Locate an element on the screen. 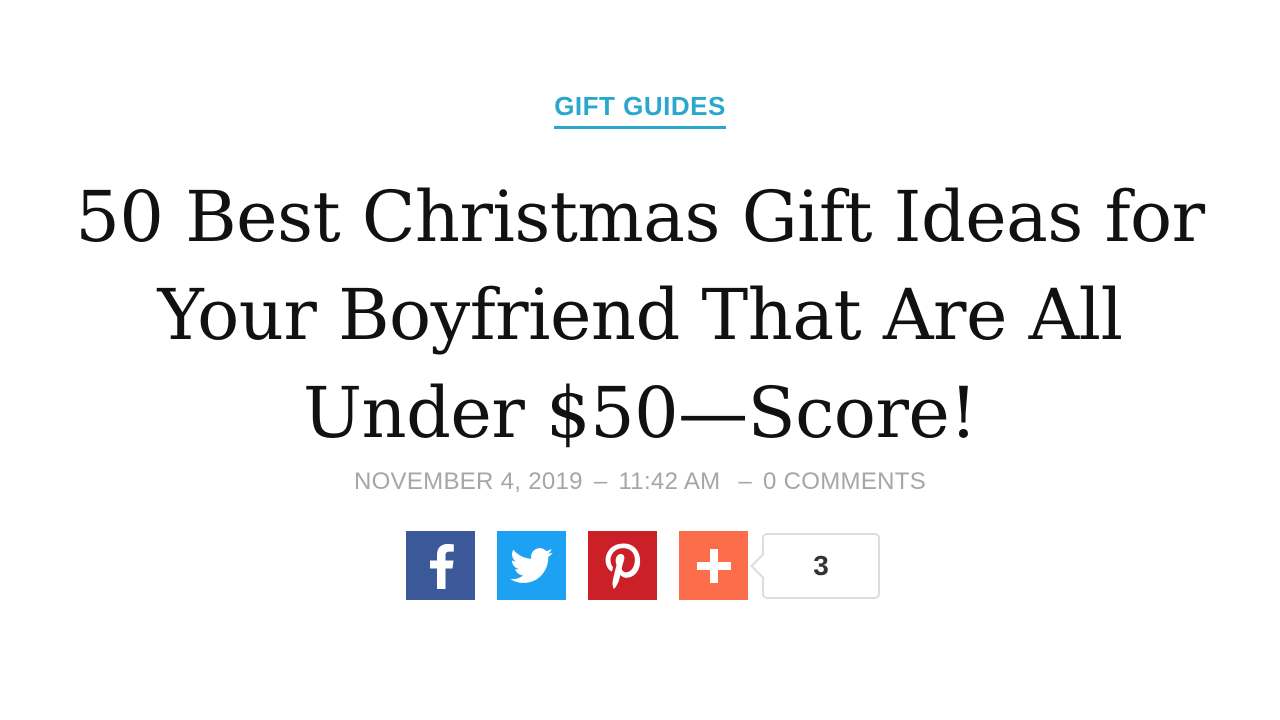  twitter-share-button is located at coordinates (531, 565).